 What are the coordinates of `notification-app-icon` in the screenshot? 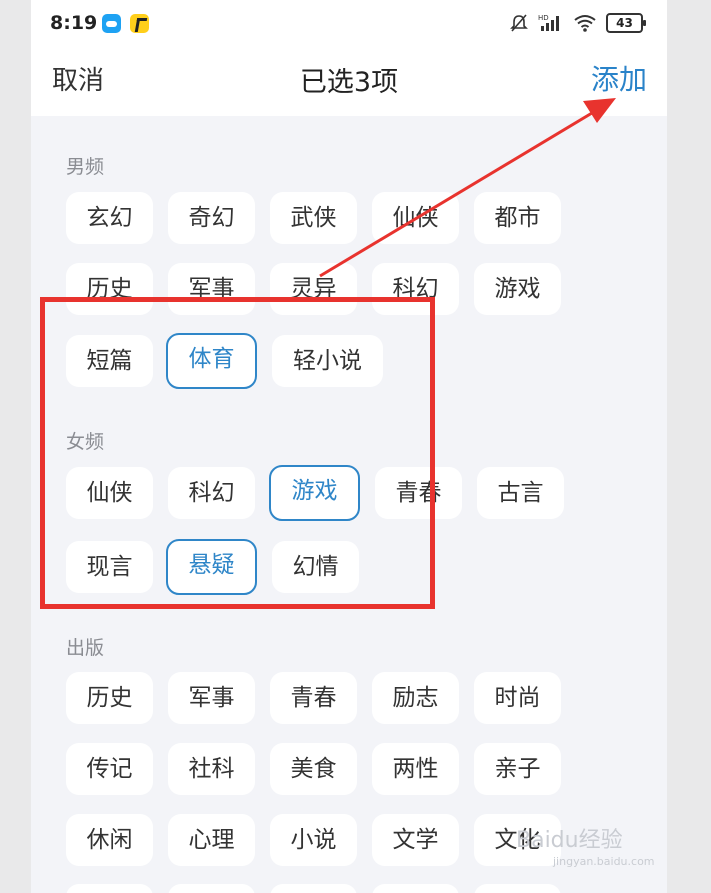 It's located at (139, 23).